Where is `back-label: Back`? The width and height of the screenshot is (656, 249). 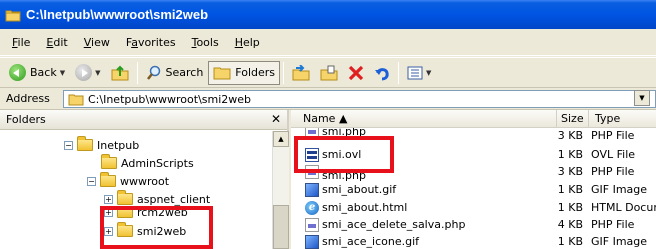
back-label: Back is located at coordinates (43, 72).